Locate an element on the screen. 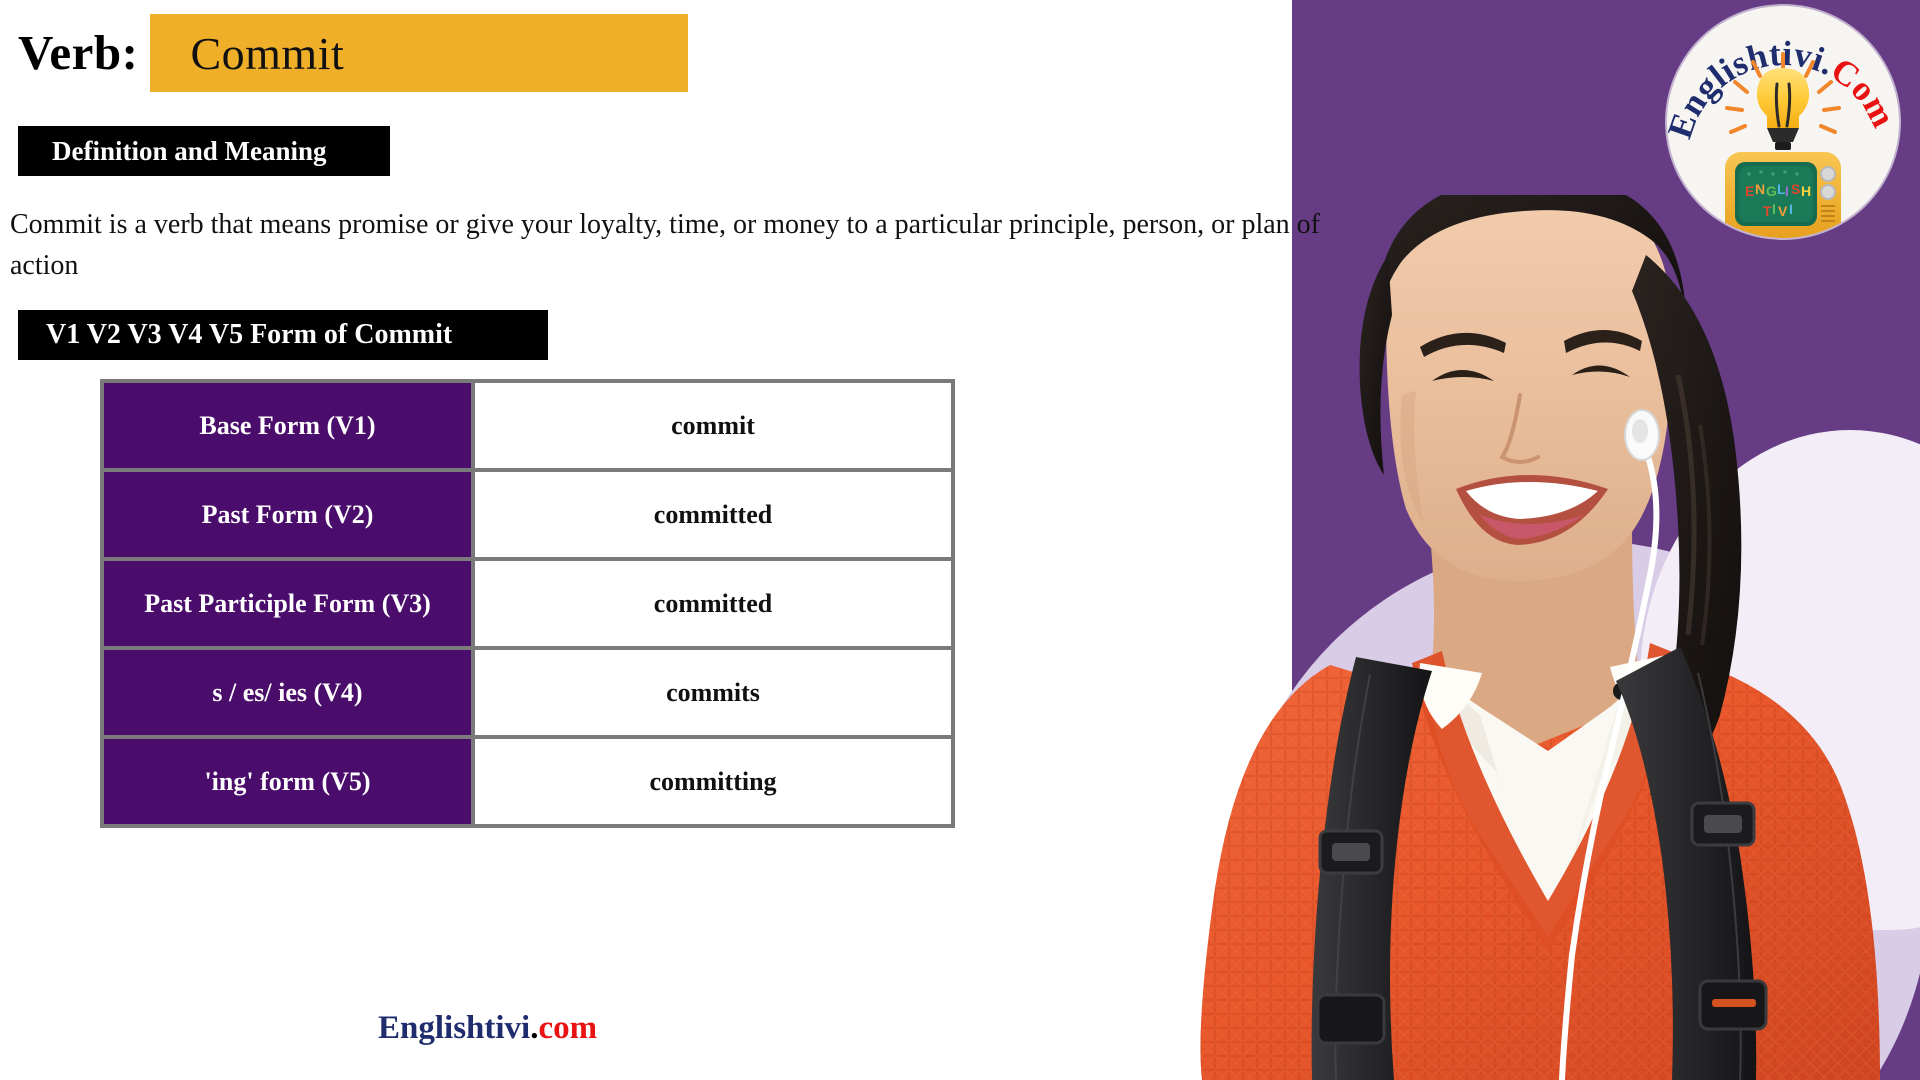  svg-text: H is located at coordinates (1806, 191).